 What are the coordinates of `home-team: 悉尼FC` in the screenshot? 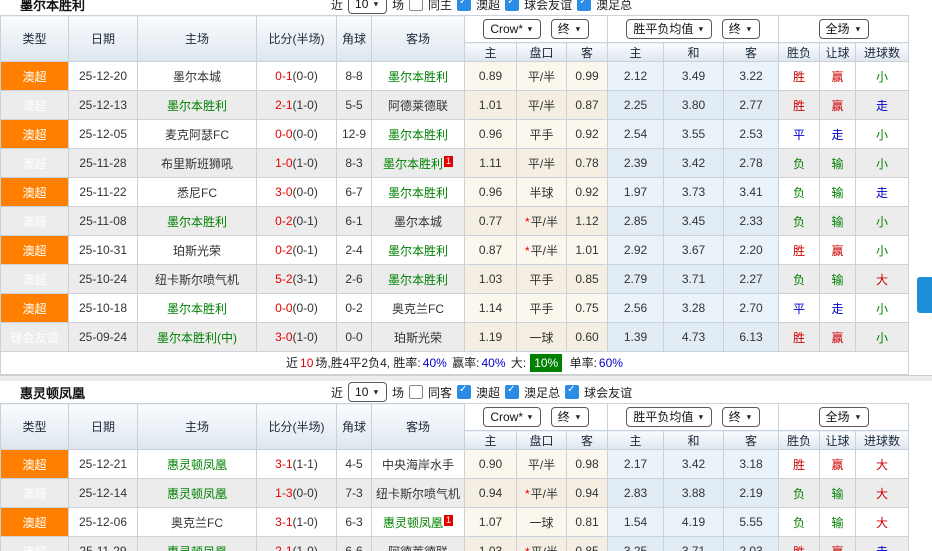 It's located at (197, 192).